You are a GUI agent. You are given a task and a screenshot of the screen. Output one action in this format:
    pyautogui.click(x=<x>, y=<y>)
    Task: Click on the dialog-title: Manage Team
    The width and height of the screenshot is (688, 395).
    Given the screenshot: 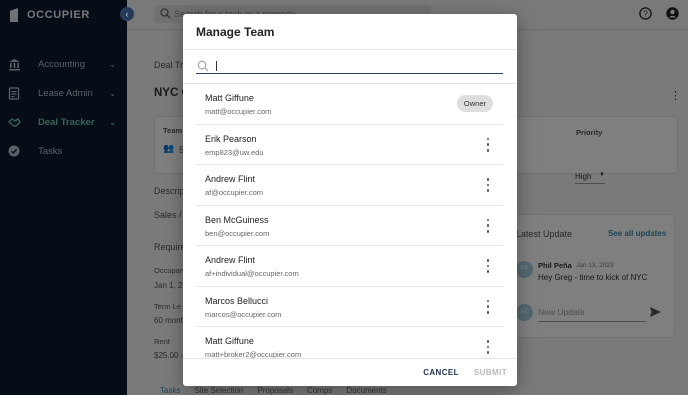 What is the action you would take?
    pyautogui.click(x=235, y=32)
    